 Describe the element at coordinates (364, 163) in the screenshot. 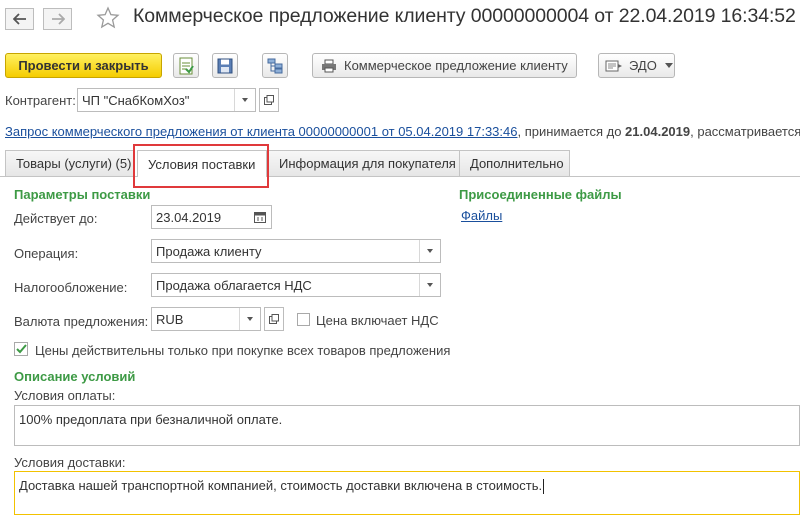

I see `tab-buyer-info: Информация для покупателя` at that location.